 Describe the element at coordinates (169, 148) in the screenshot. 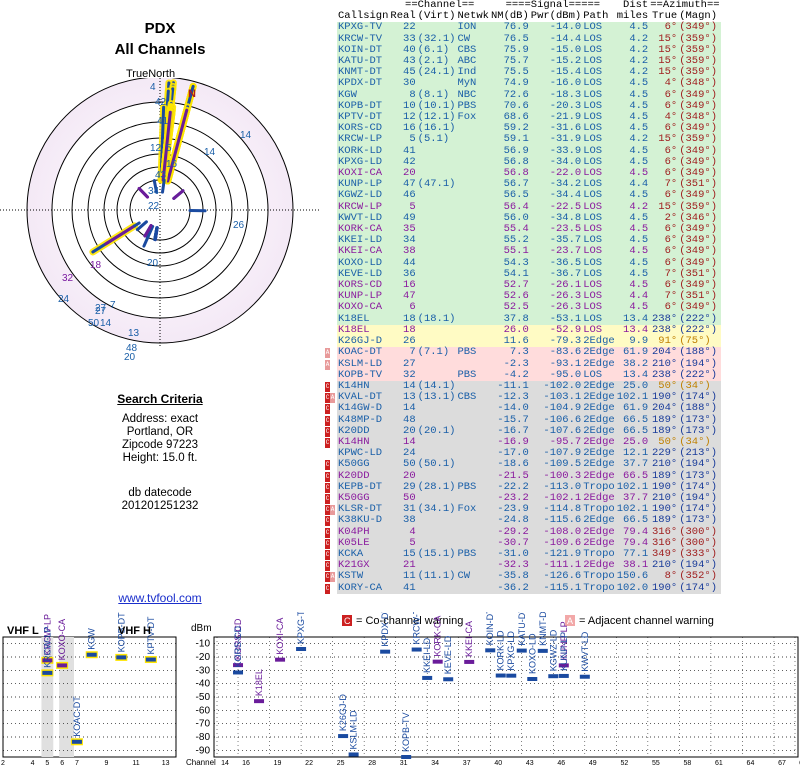

I see `polar-channel-label: 5` at that location.